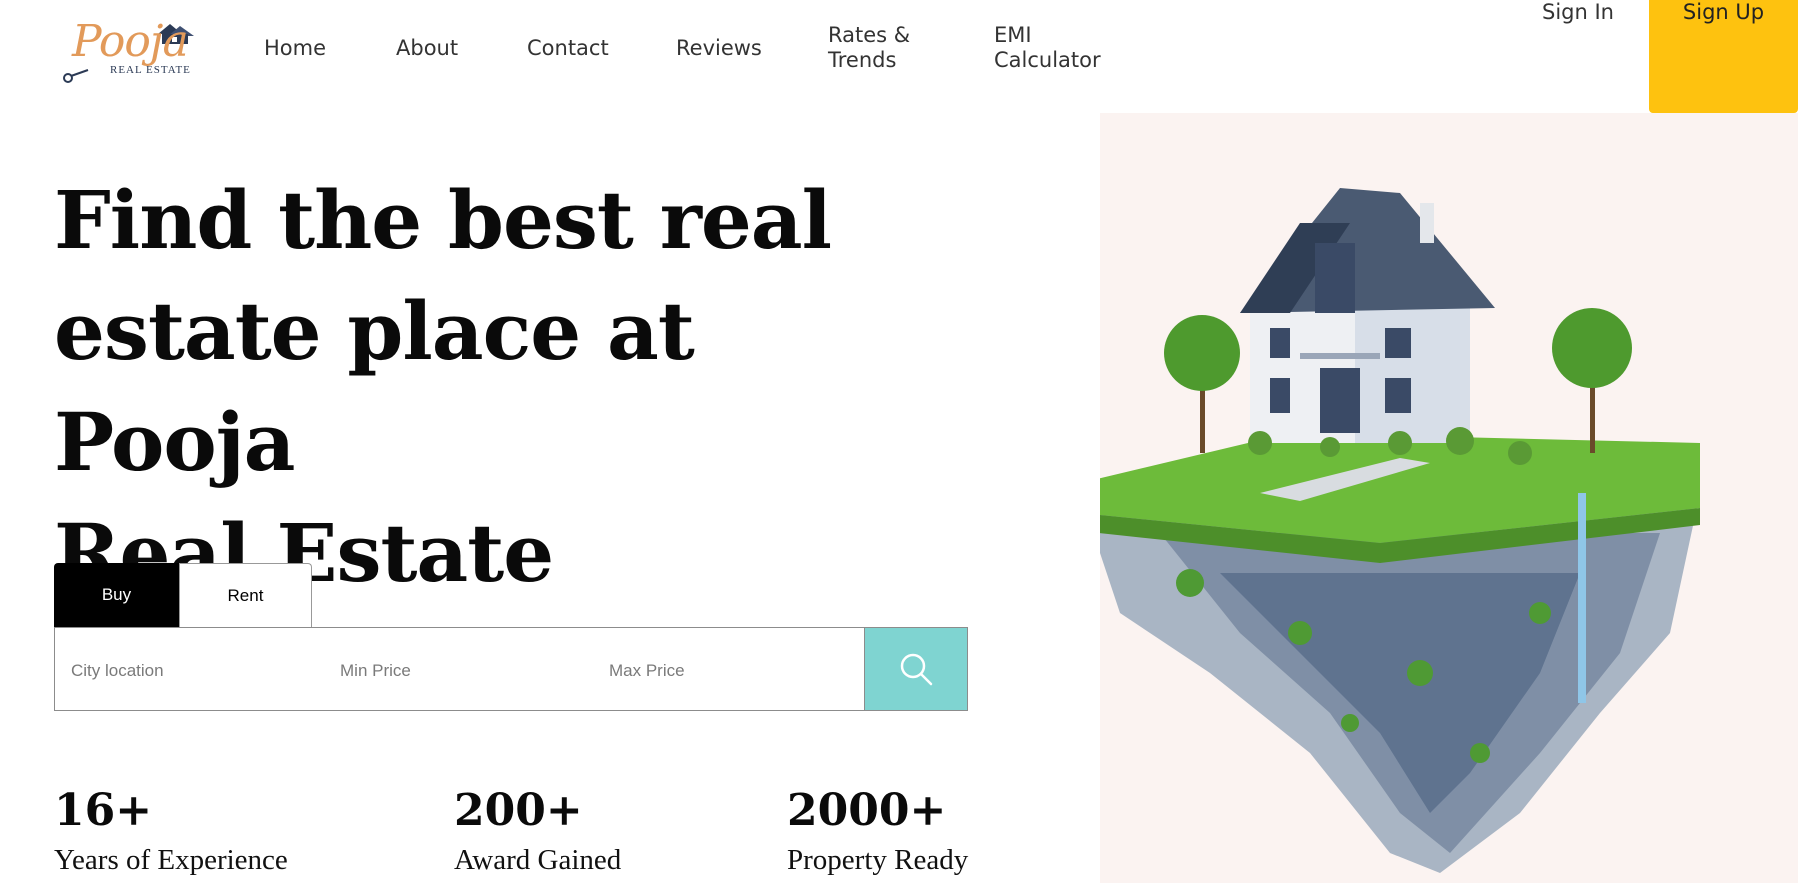 The height and width of the screenshot is (888, 1803). I want to click on max-price-input, so click(729, 671).